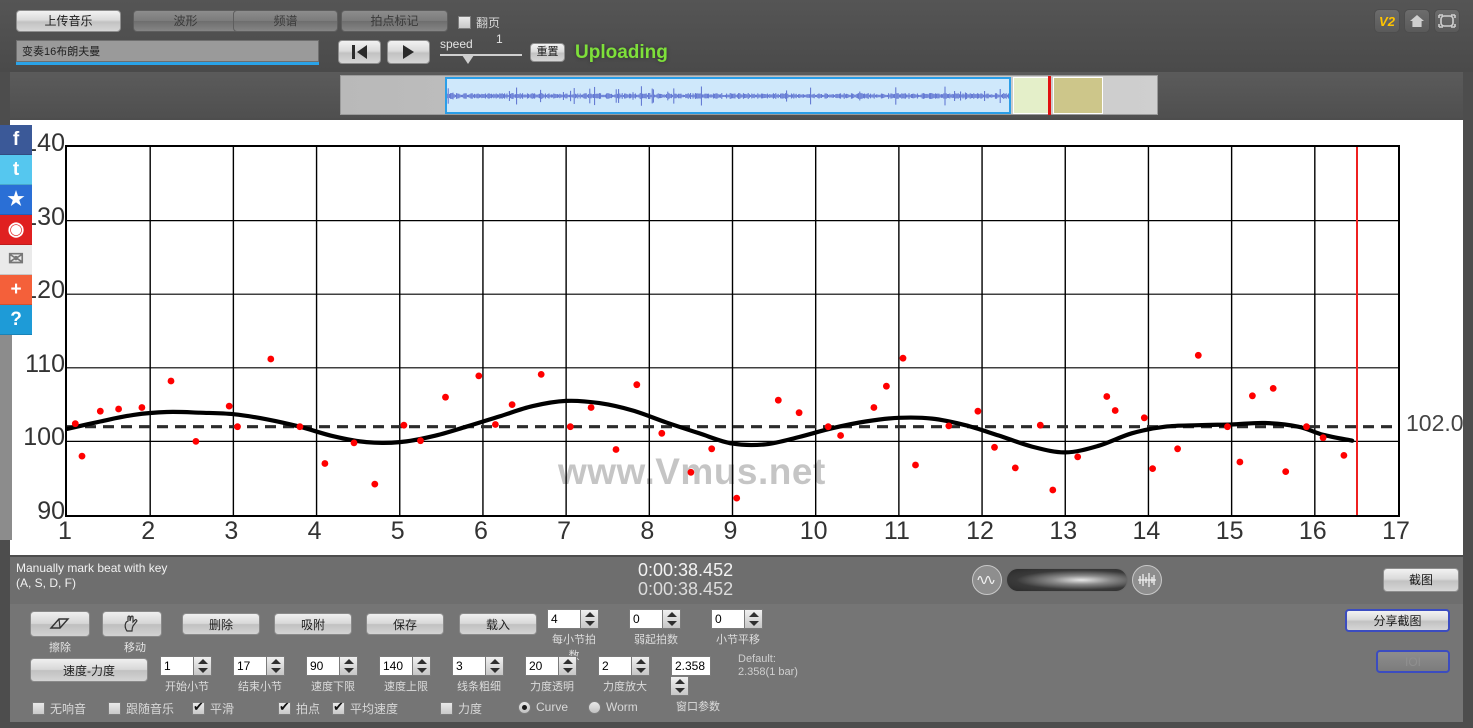 The width and height of the screenshot is (1473, 728). What do you see at coordinates (1031, 95) in the screenshot?
I see `waveform-loaded-region` at bounding box center [1031, 95].